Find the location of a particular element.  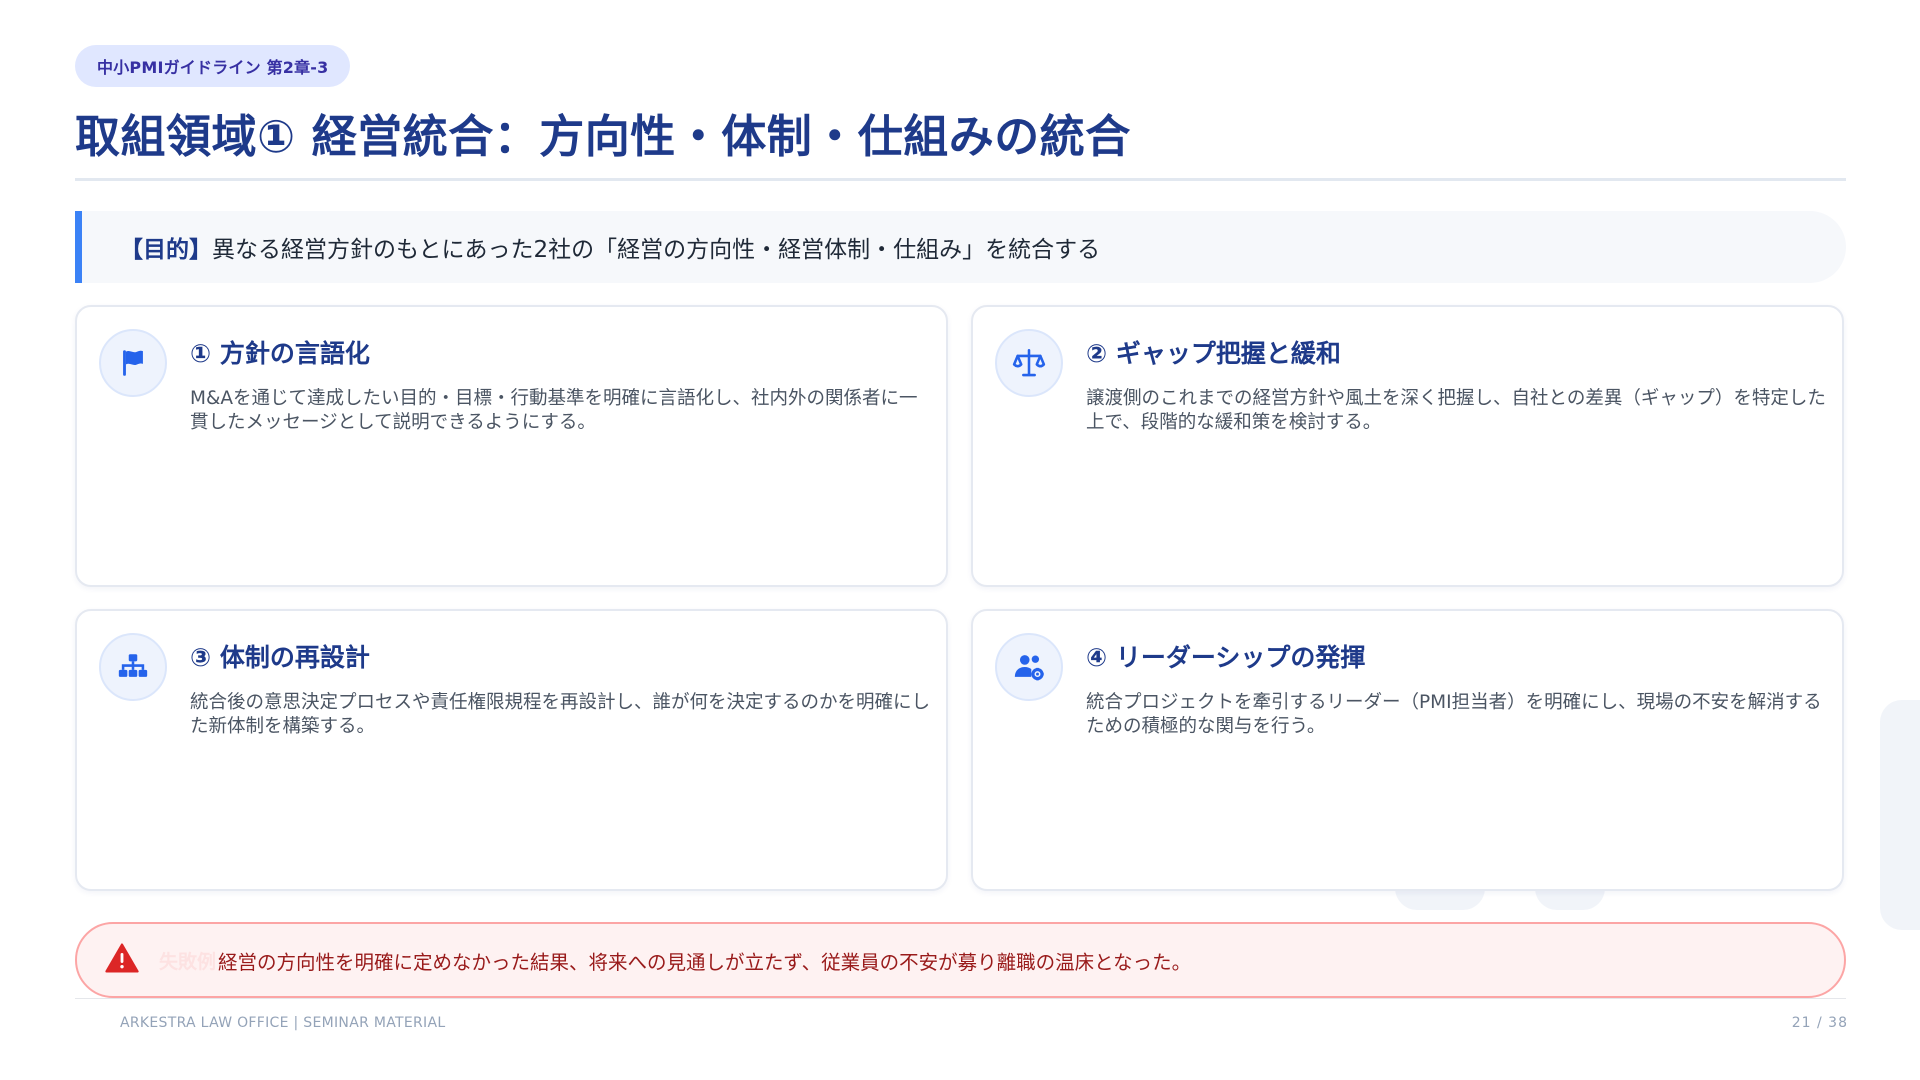

card-title: ③ 体制の再設計 is located at coordinates (280, 657).